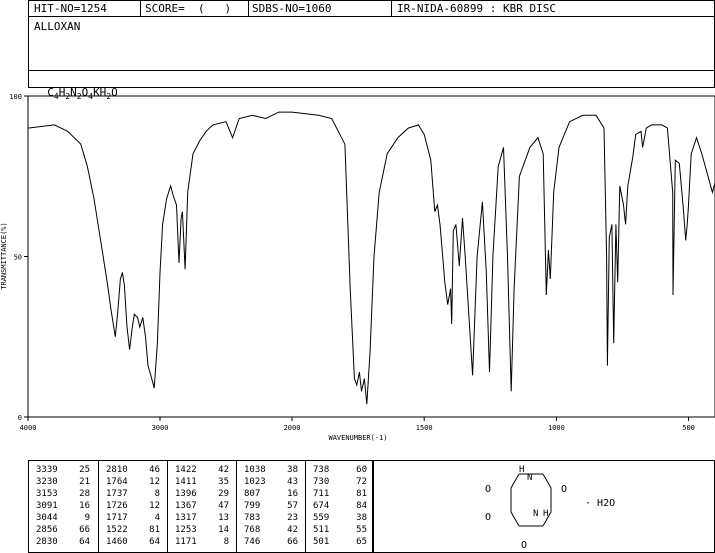  What do you see at coordinates (4, 255) in the screenshot?
I see `y-axis-label: TRANSMITTANCE(%)` at bounding box center [4, 255].